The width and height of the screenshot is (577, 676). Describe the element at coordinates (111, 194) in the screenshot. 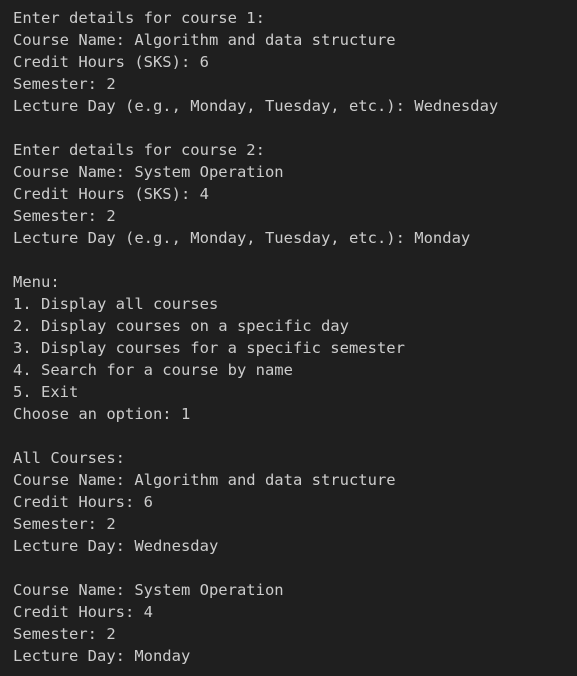

I see `terminal-line: Credit Hours (SKS): 4` at that location.